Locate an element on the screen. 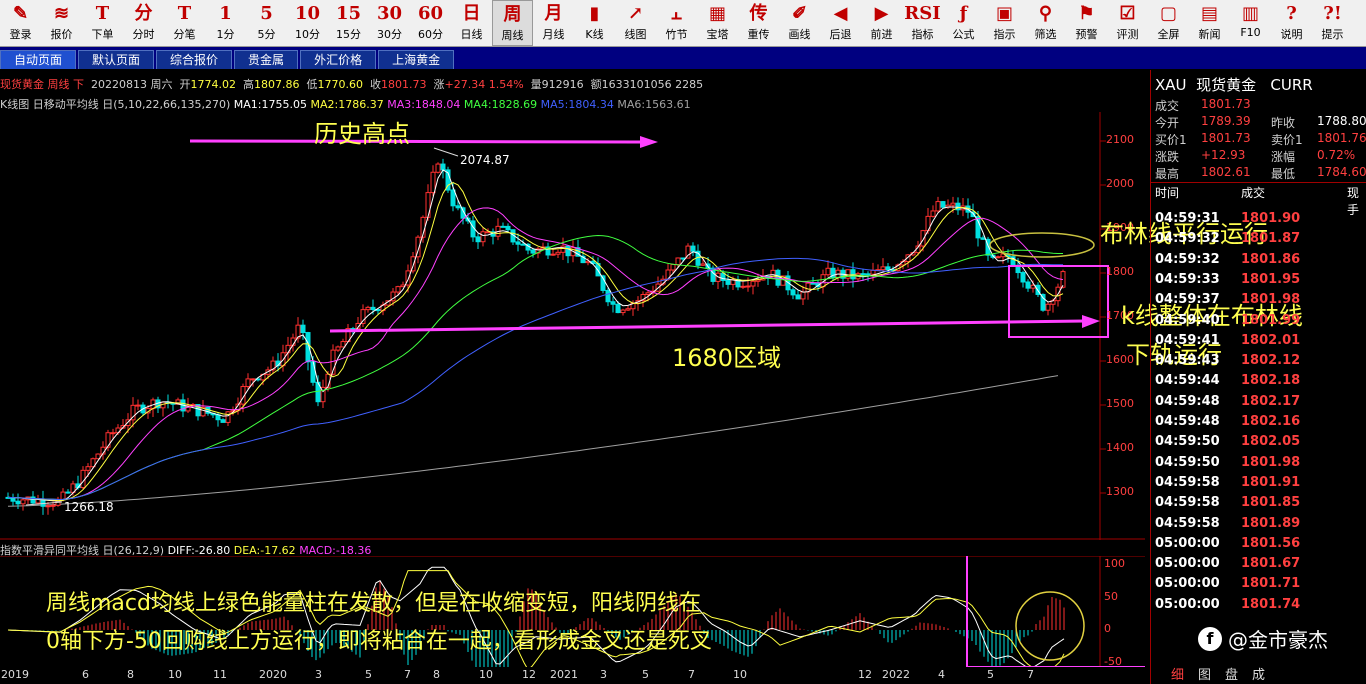 This screenshot has height=684, width=1366. toolbar-button-6: 5 5分 is located at coordinates (266, 23).